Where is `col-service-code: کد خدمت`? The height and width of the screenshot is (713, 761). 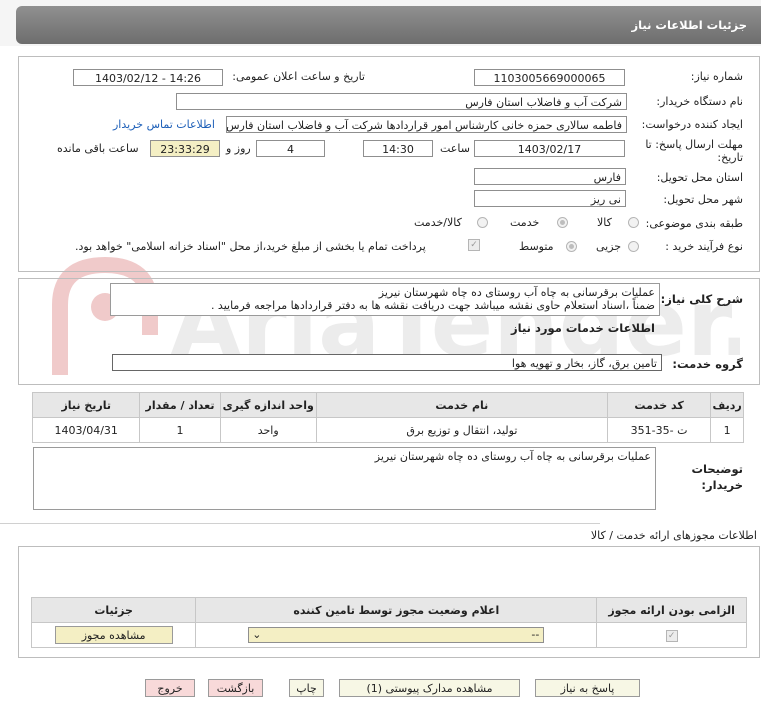
col-service-code: کد خدمت is located at coordinates (659, 405).